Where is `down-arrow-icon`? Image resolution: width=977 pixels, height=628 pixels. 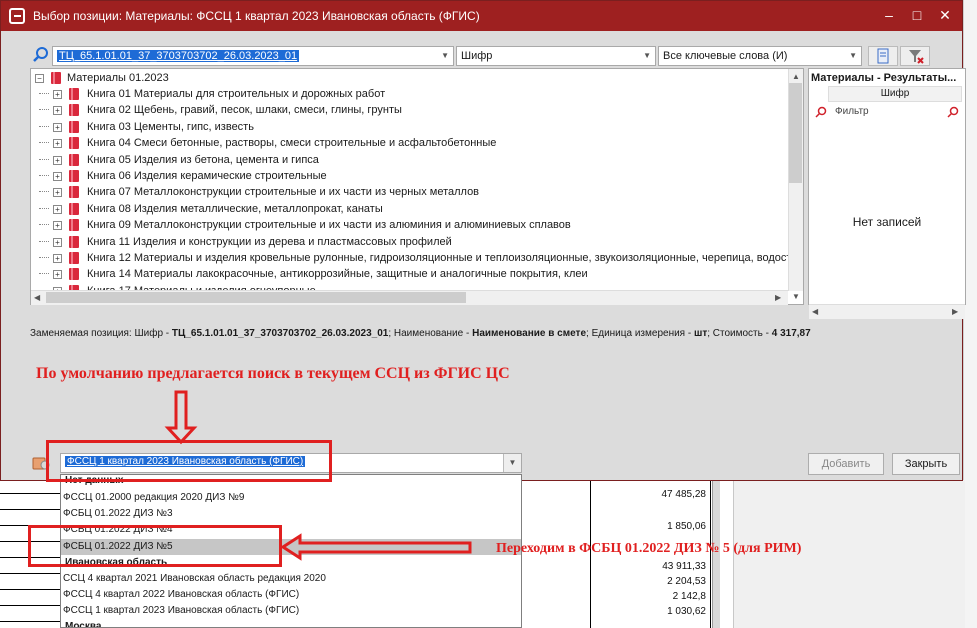
down-arrow-icon is located at coordinates (181, 417).